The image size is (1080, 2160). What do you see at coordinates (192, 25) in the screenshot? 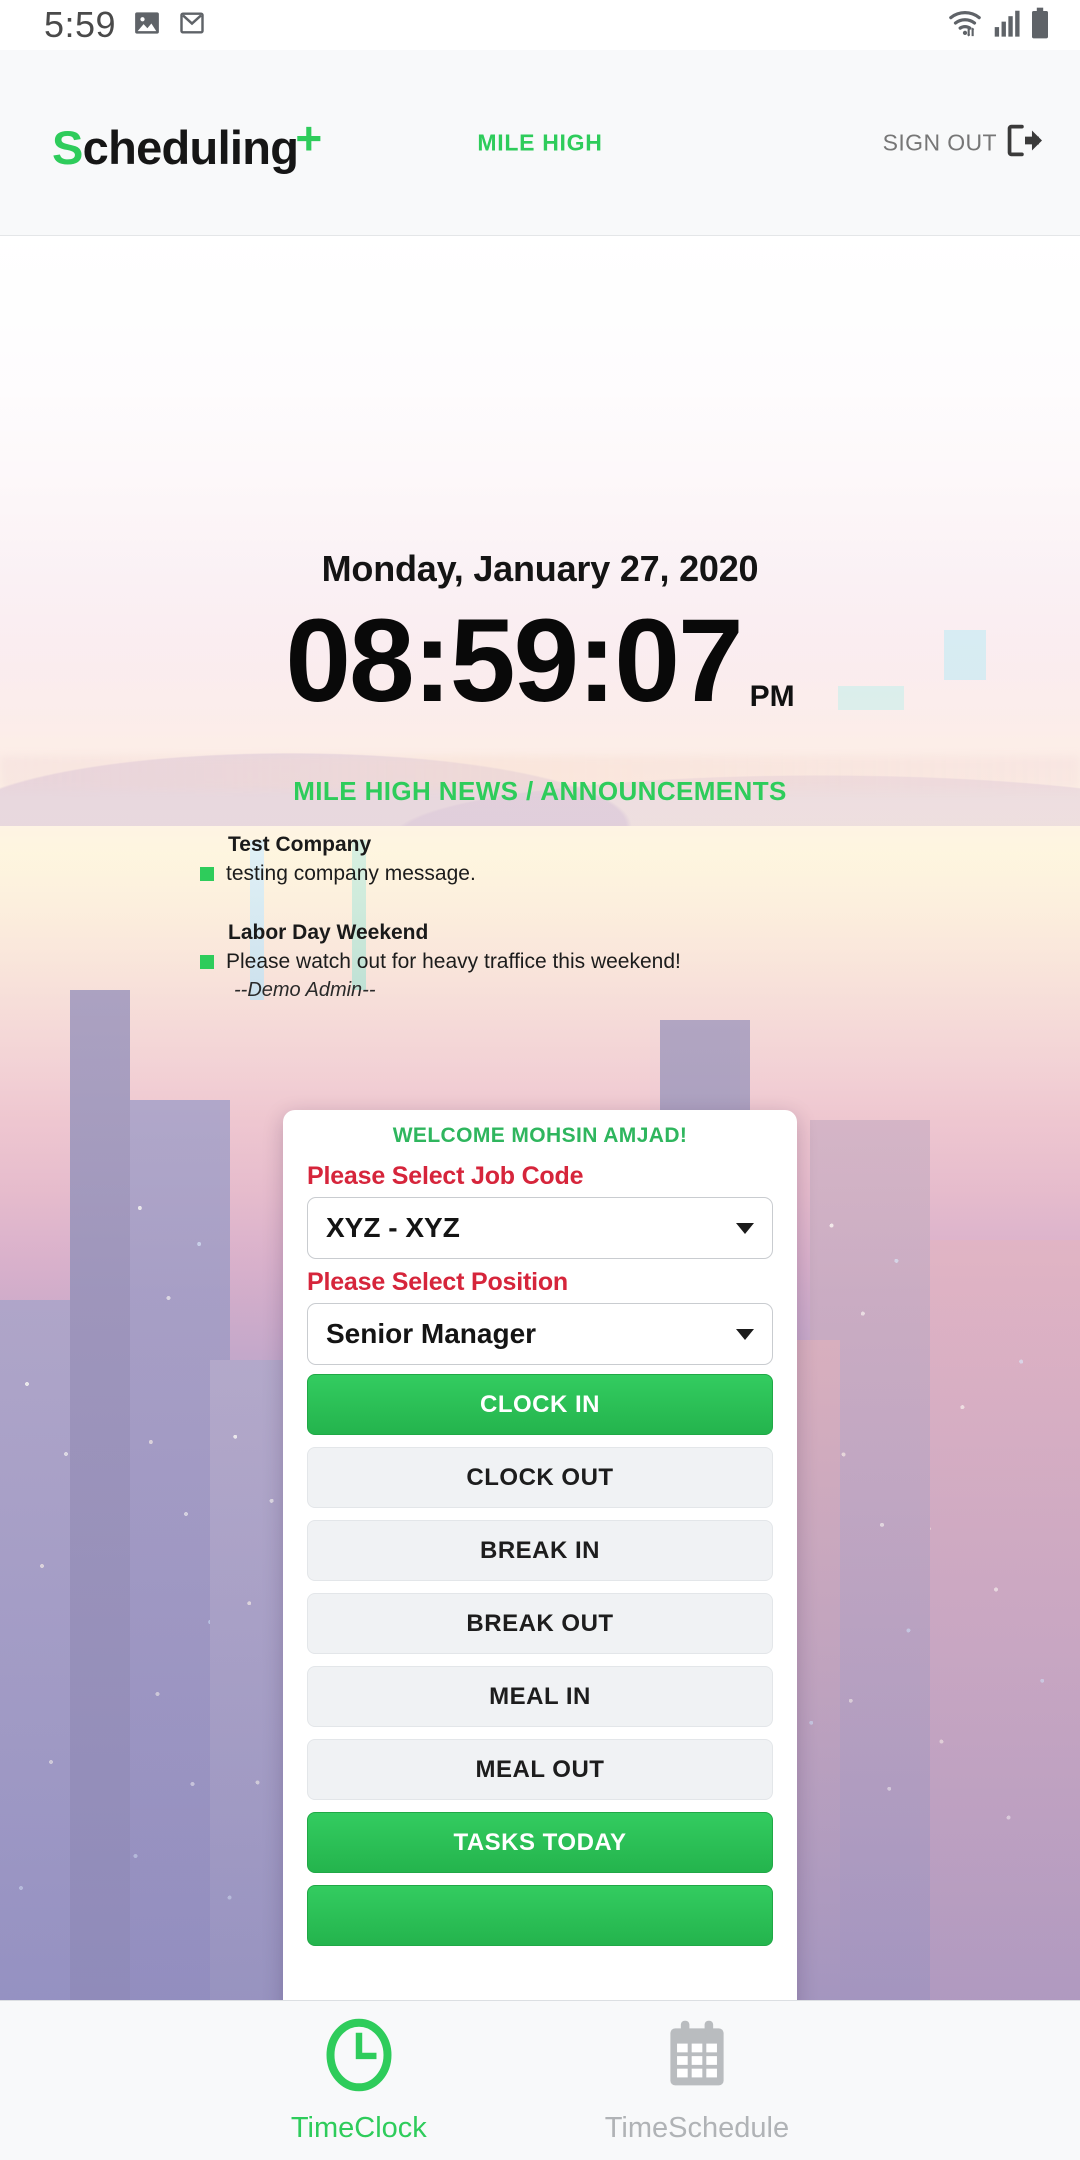
I see `gmail-icon` at bounding box center [192, 25].